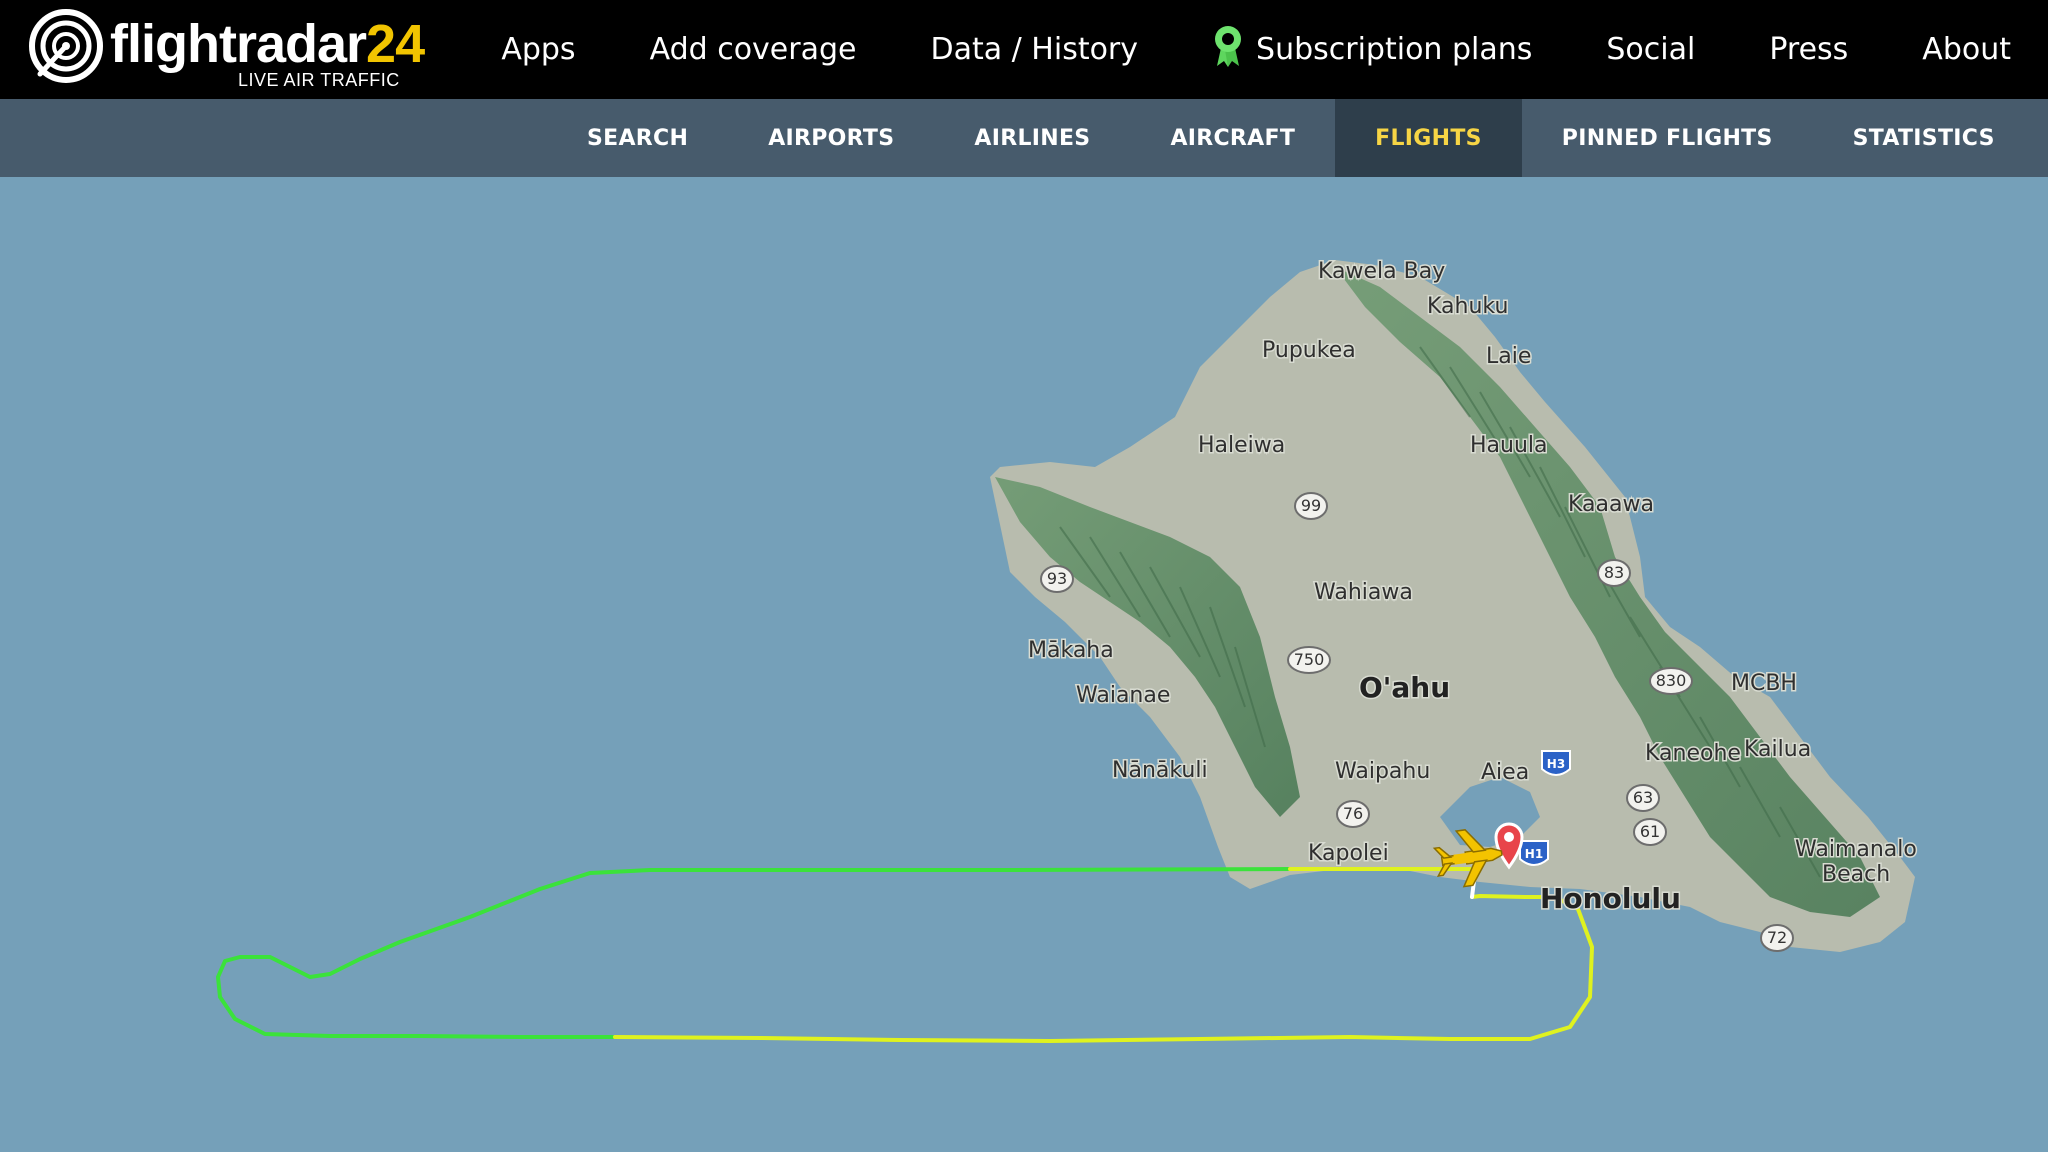  What do you see at coordinates (831, 138) in the screenshot?
I see `tab-airports: AIRPORTS` at bounding box center [831, 138].